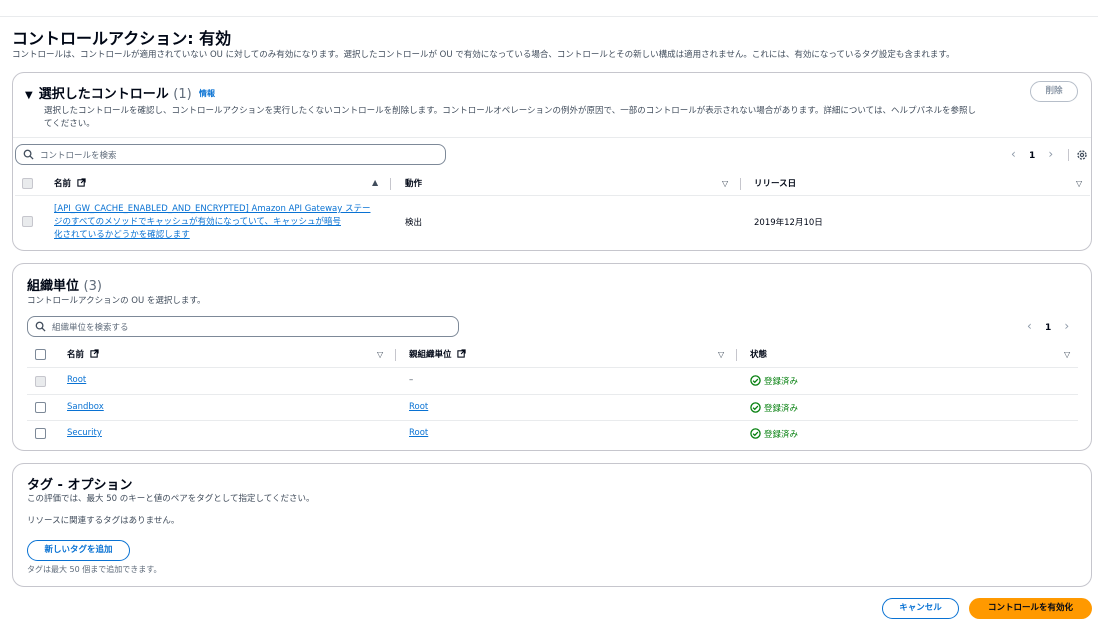 The height and width of the screenshot is (629, 1098). Describe the element at coordinates (1079, 183) in the screenshot. I see `sort-release-icon: ▽` at that location.